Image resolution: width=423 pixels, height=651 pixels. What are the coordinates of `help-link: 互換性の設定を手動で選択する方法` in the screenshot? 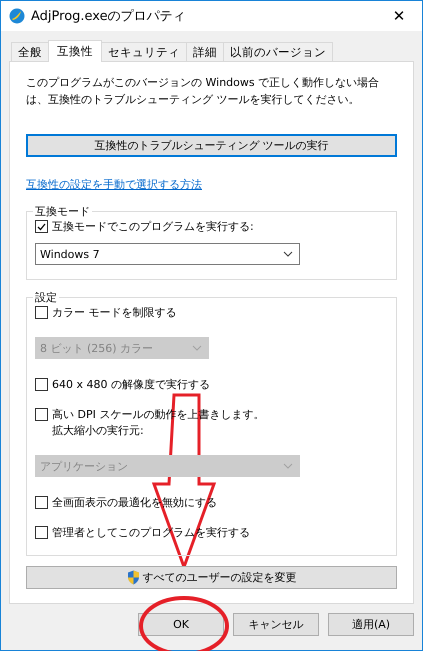 It's located at (114, 184).